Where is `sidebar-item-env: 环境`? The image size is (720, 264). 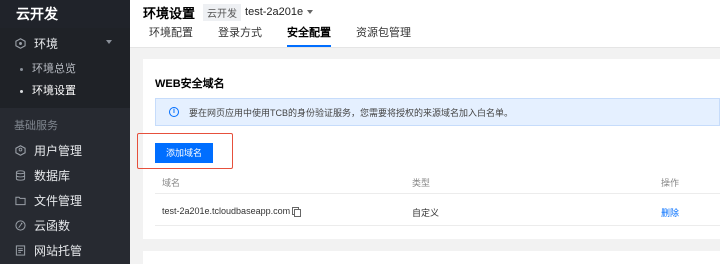
sidebar-item-env: 环境 is located at coordinates (65, 43).